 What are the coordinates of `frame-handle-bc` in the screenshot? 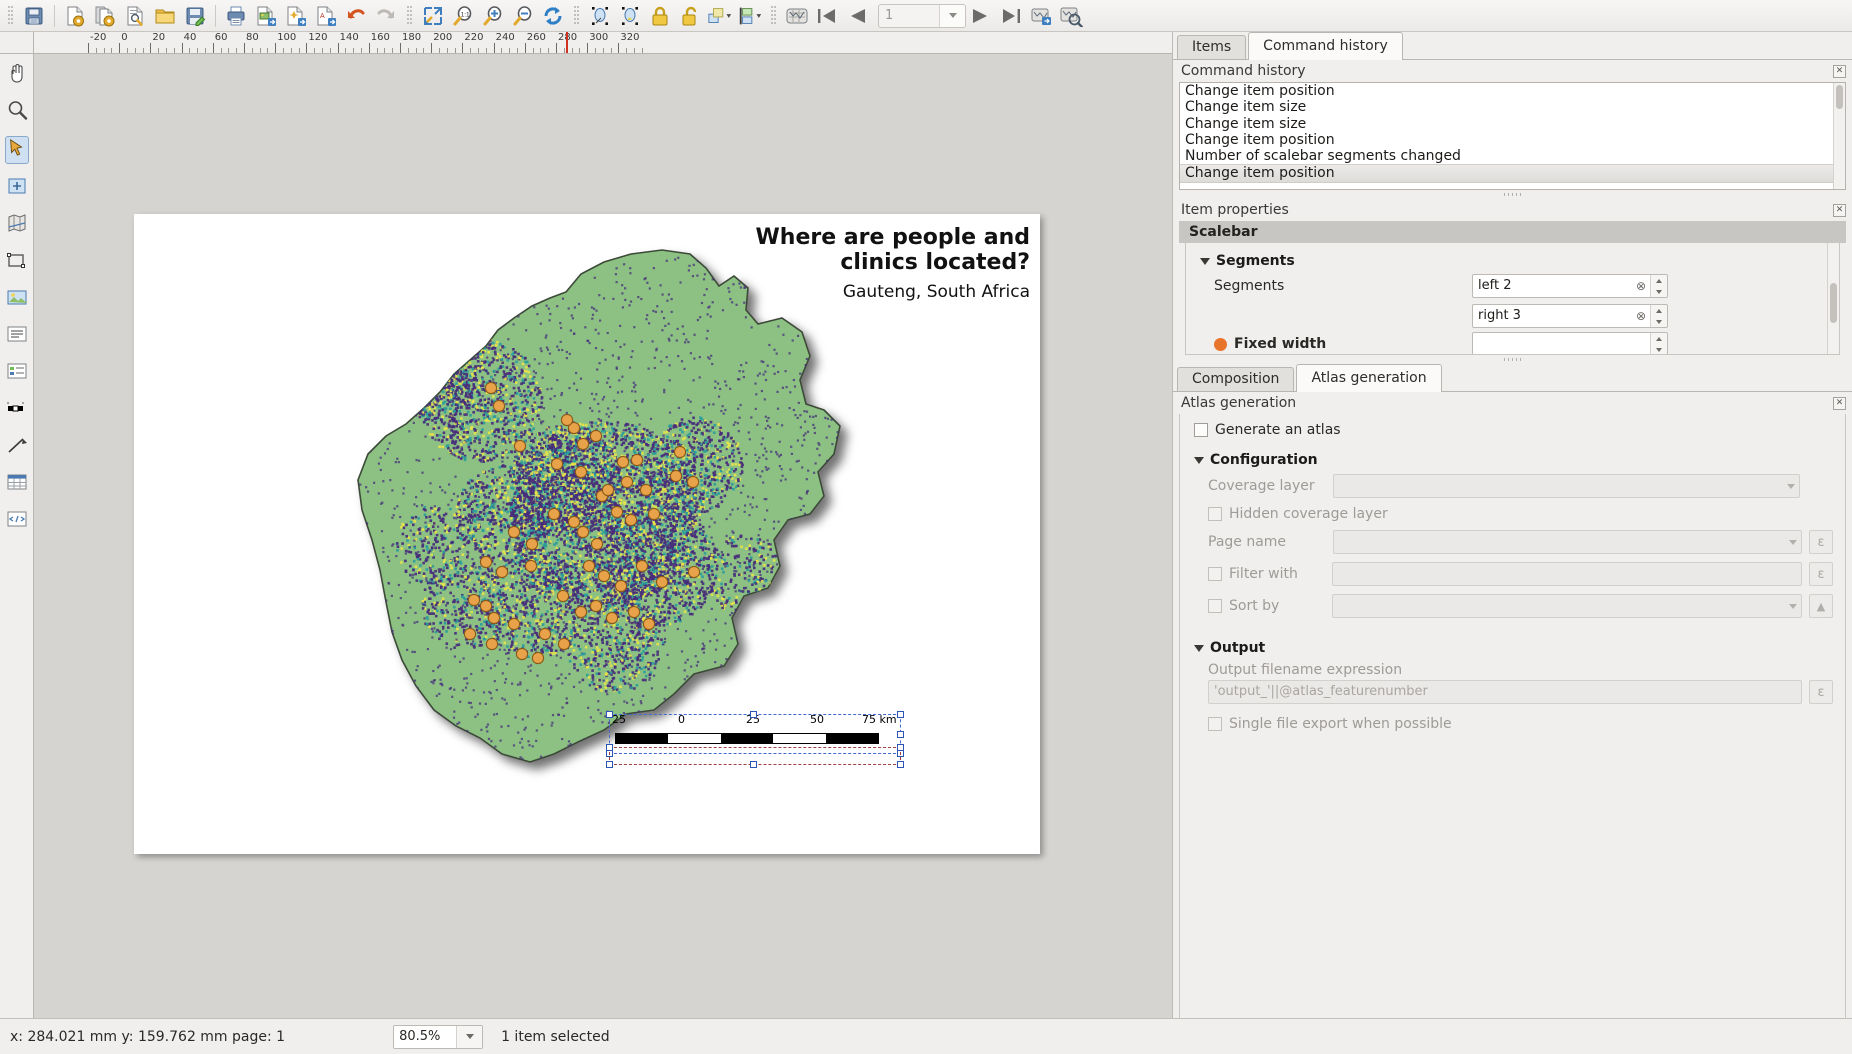 It's located at (753, 764).